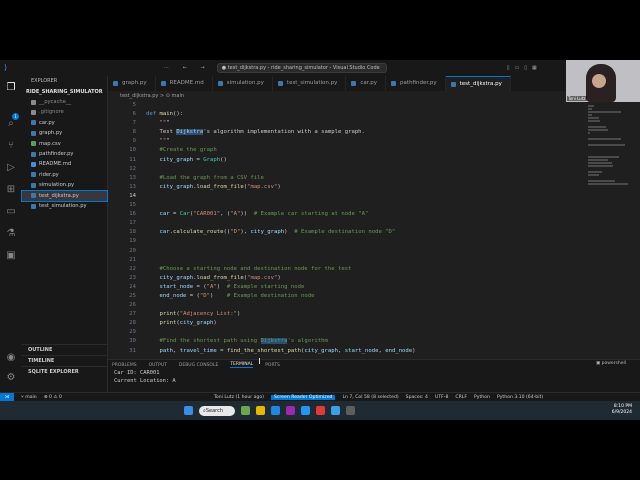 The height and width of the screenshot is (480, 640). Describe the element at coordinates (348, 251) in the screenshot. I see `code-line: 20` at that location.